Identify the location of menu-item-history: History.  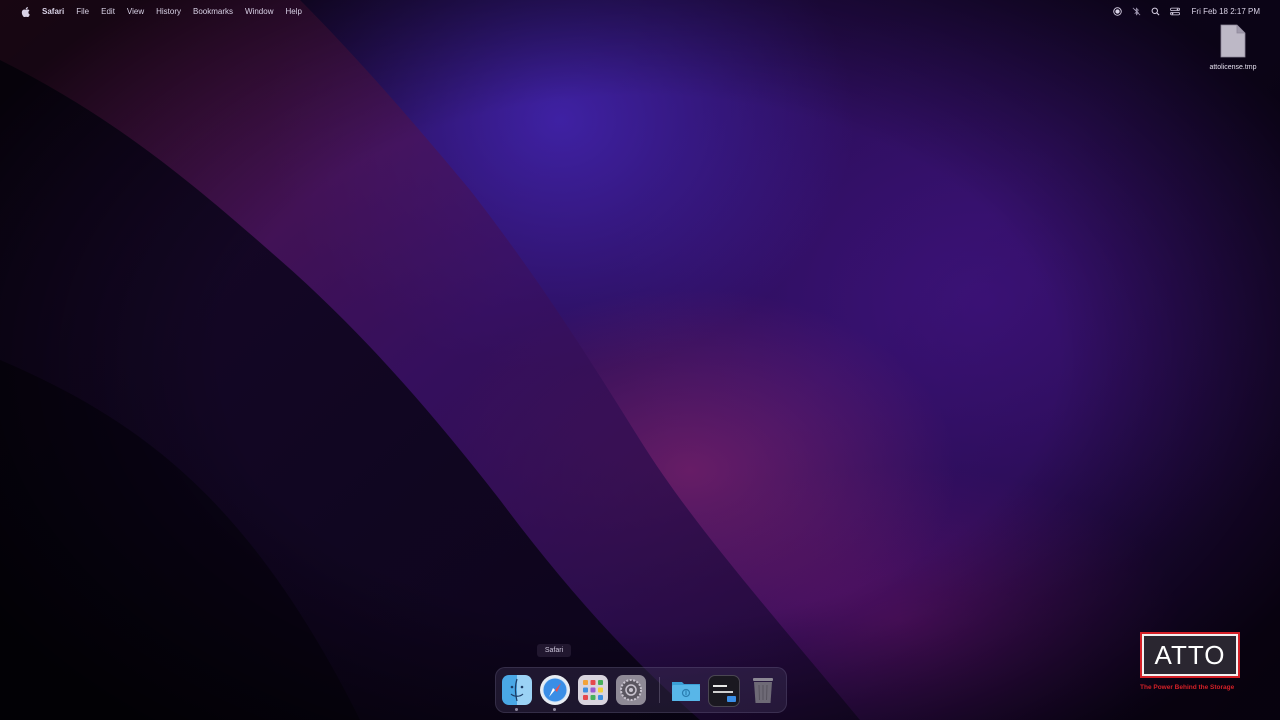
(168, 11).